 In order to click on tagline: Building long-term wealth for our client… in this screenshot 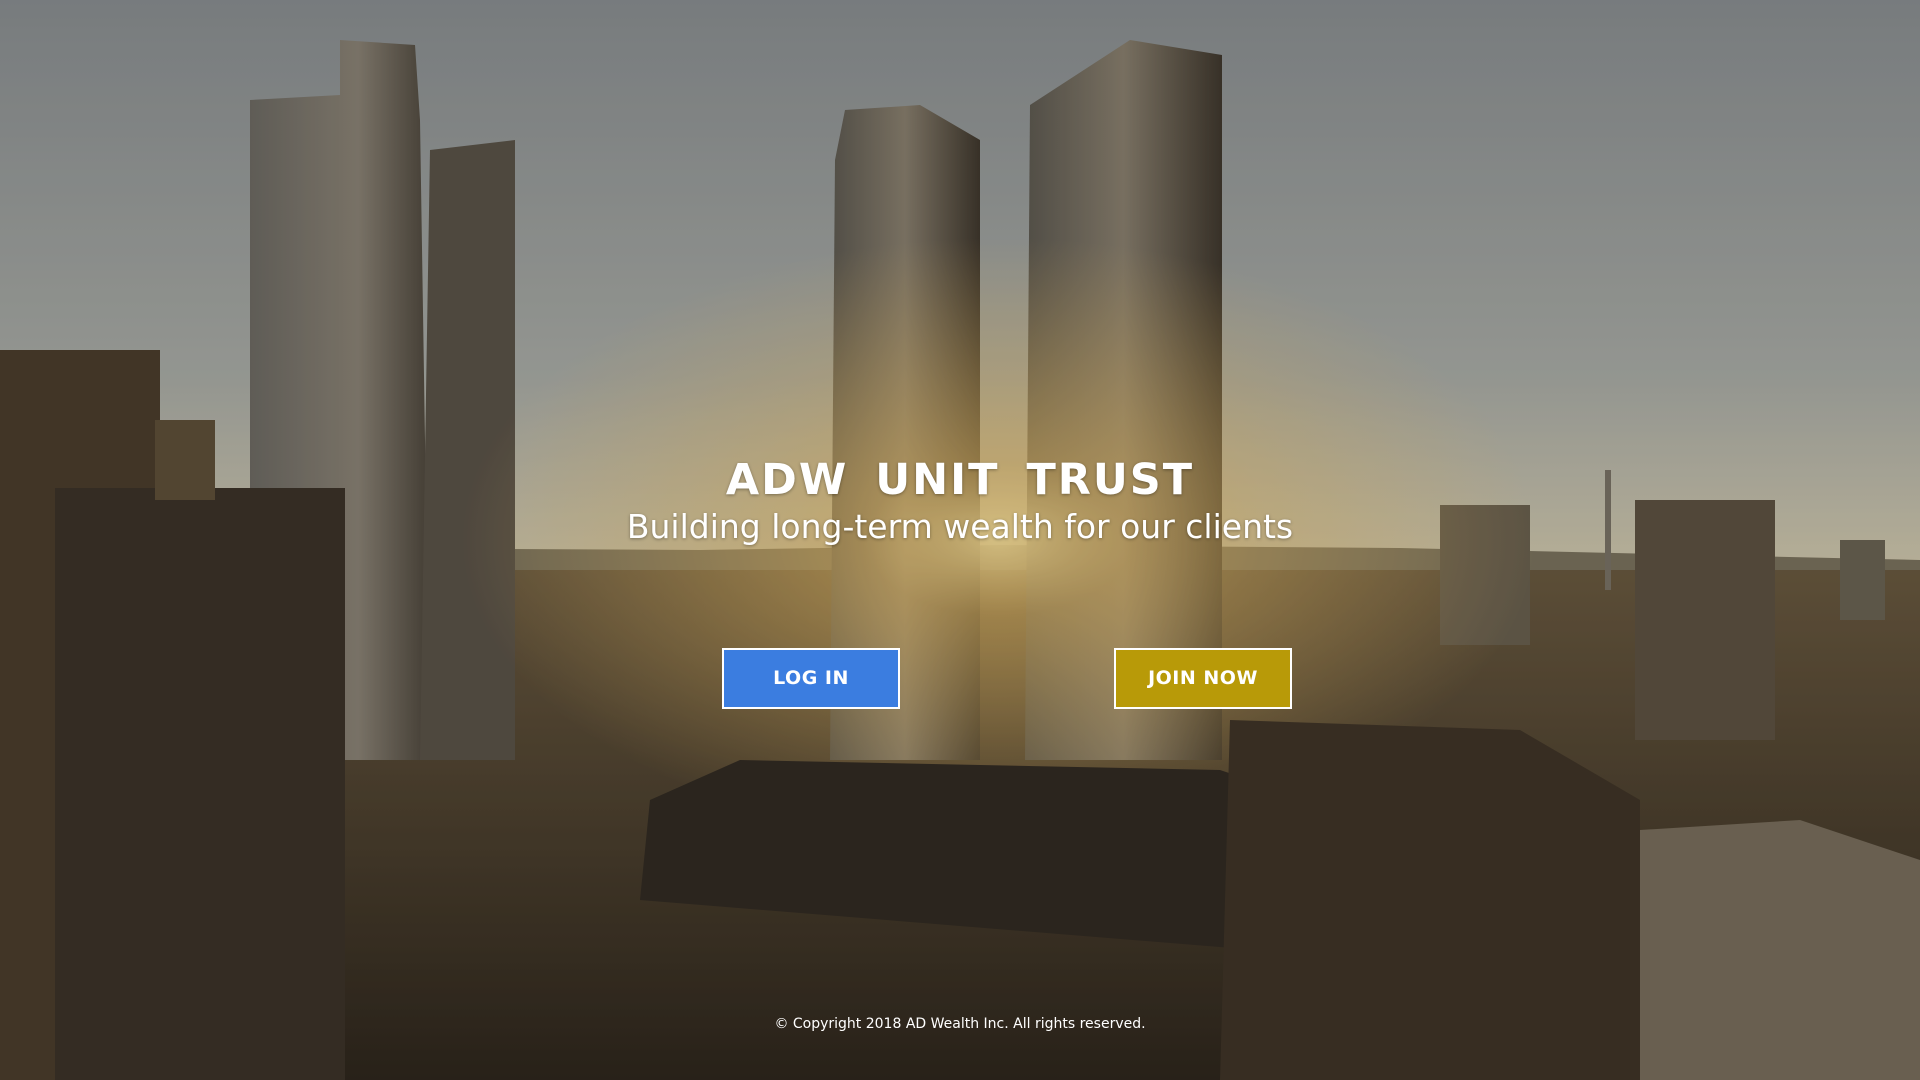, I will do `click(960, 526)`.